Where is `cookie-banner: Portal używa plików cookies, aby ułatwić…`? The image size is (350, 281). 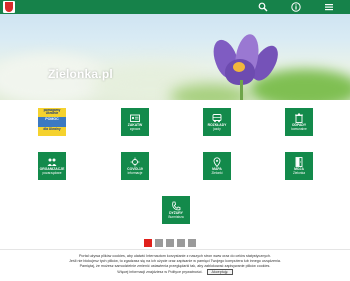 cookie-banner: Portal używa plików cookies, aby ułatwić… is located at coordinates (175, 265).